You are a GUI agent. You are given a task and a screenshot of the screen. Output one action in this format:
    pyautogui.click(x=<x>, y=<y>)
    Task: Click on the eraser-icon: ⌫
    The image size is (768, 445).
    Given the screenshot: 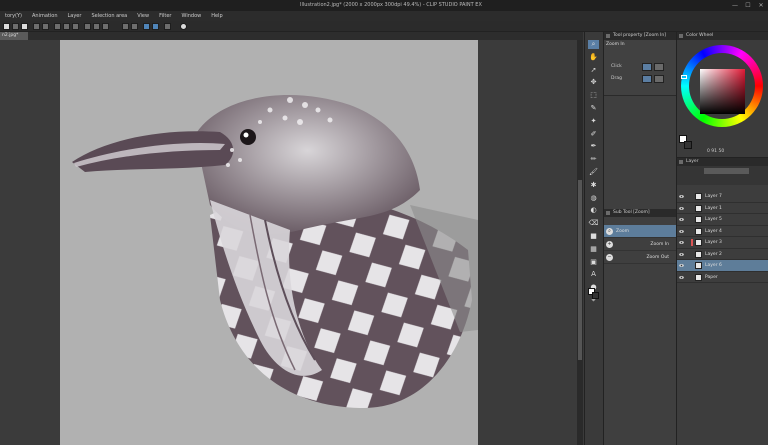 What is the action you would take?
    pyautogui.click(x=593, y=223)
    